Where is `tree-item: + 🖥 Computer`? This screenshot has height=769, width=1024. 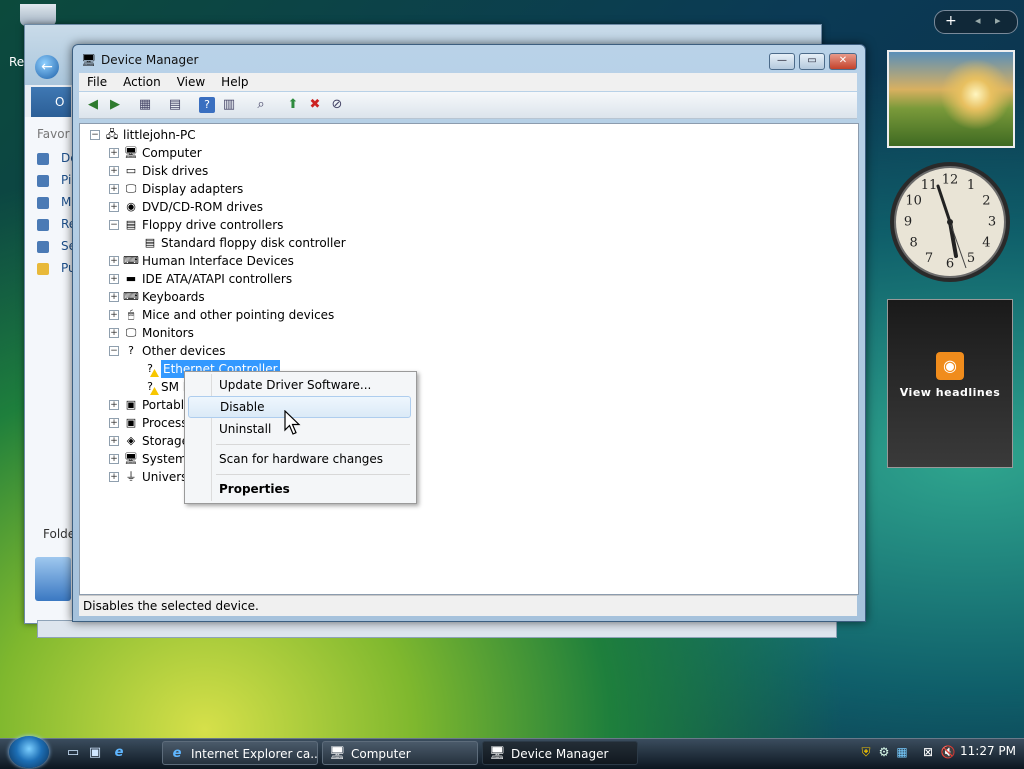
tree-item: + 🖥 Computer is located at coordinates (409, 153).